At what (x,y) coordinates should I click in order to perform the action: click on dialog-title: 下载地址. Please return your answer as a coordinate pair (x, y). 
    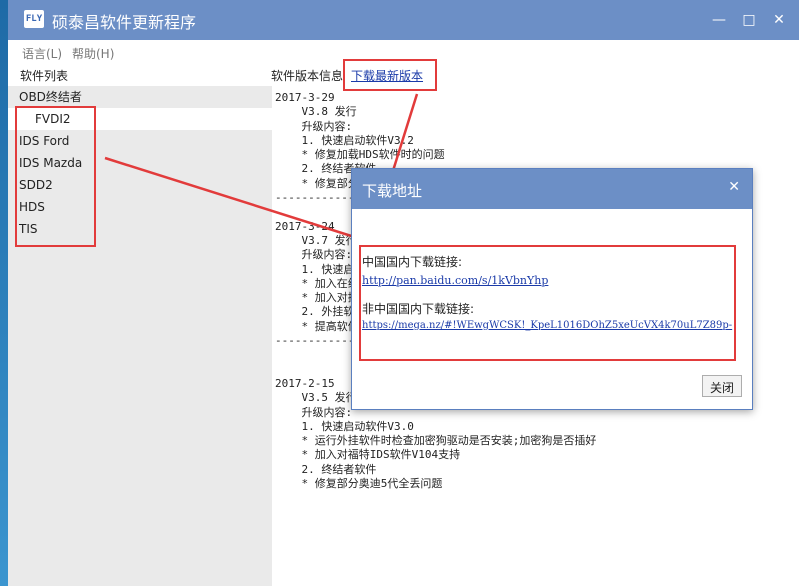
    Looking at the image, I should click on (392, 191).